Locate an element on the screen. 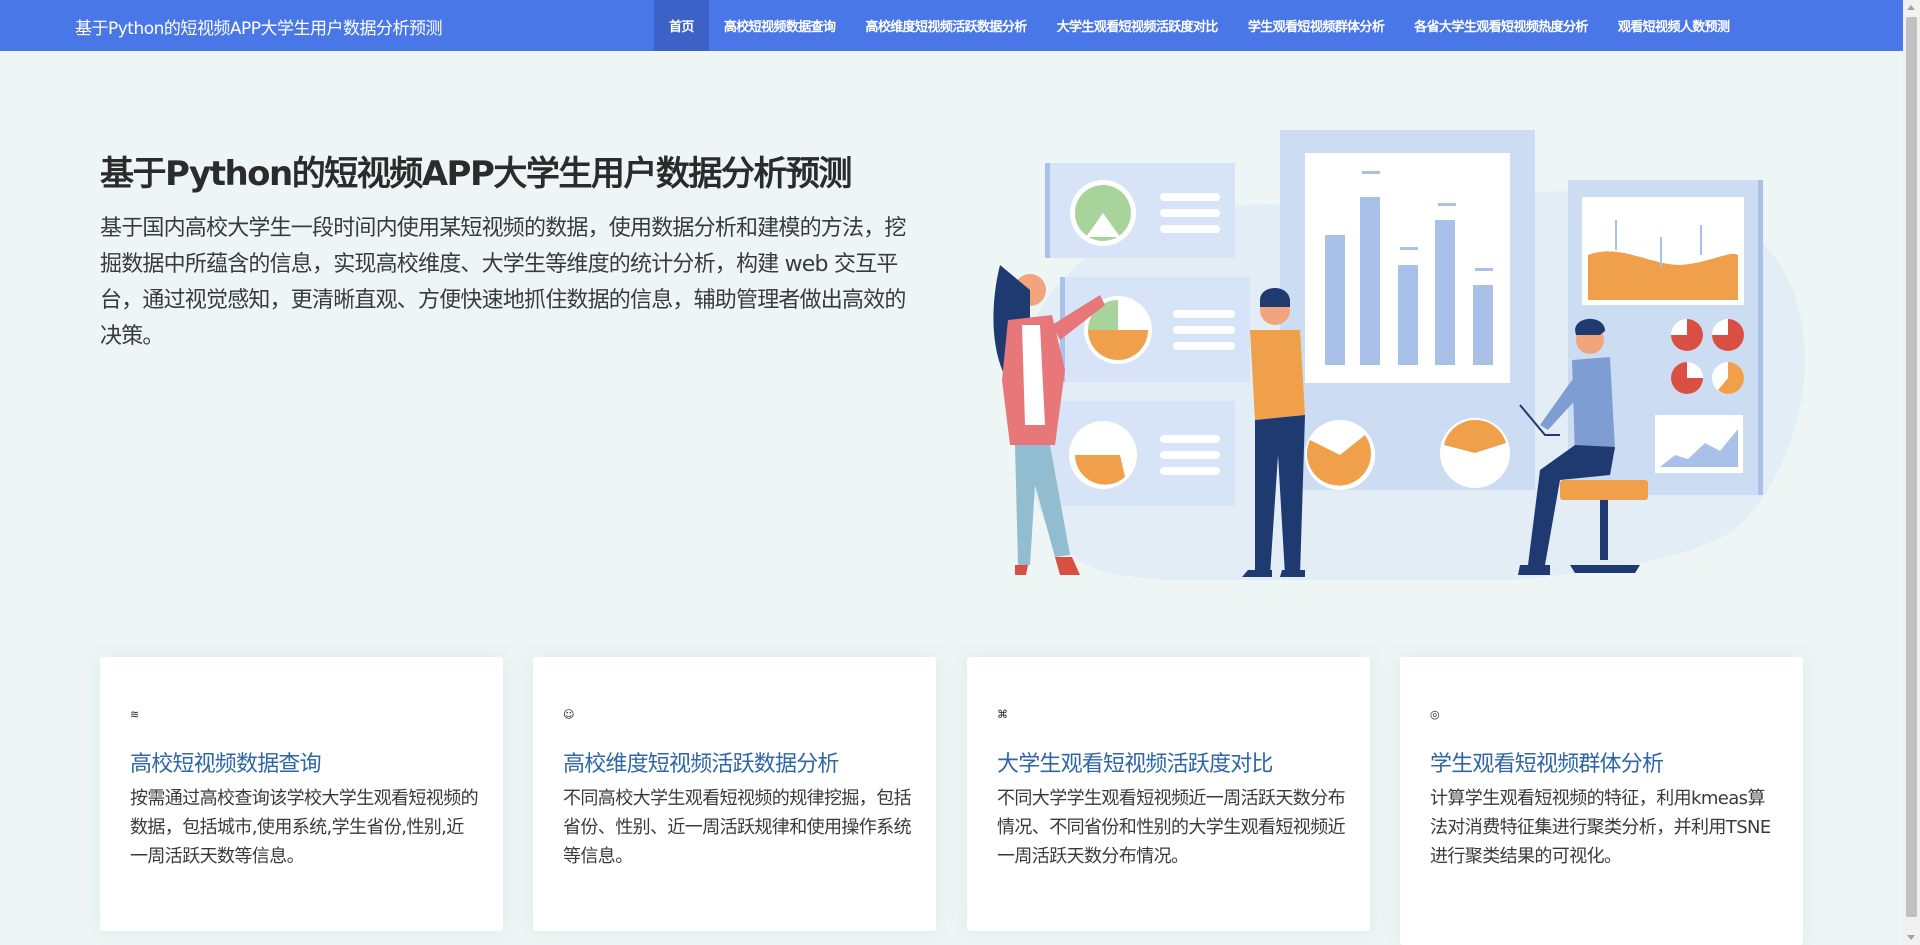 This screenshot has height=945, width=1920. brand-title: 基于Python的短视频APP大学生用户数据分析预测 is located at coordinates (259, 26).